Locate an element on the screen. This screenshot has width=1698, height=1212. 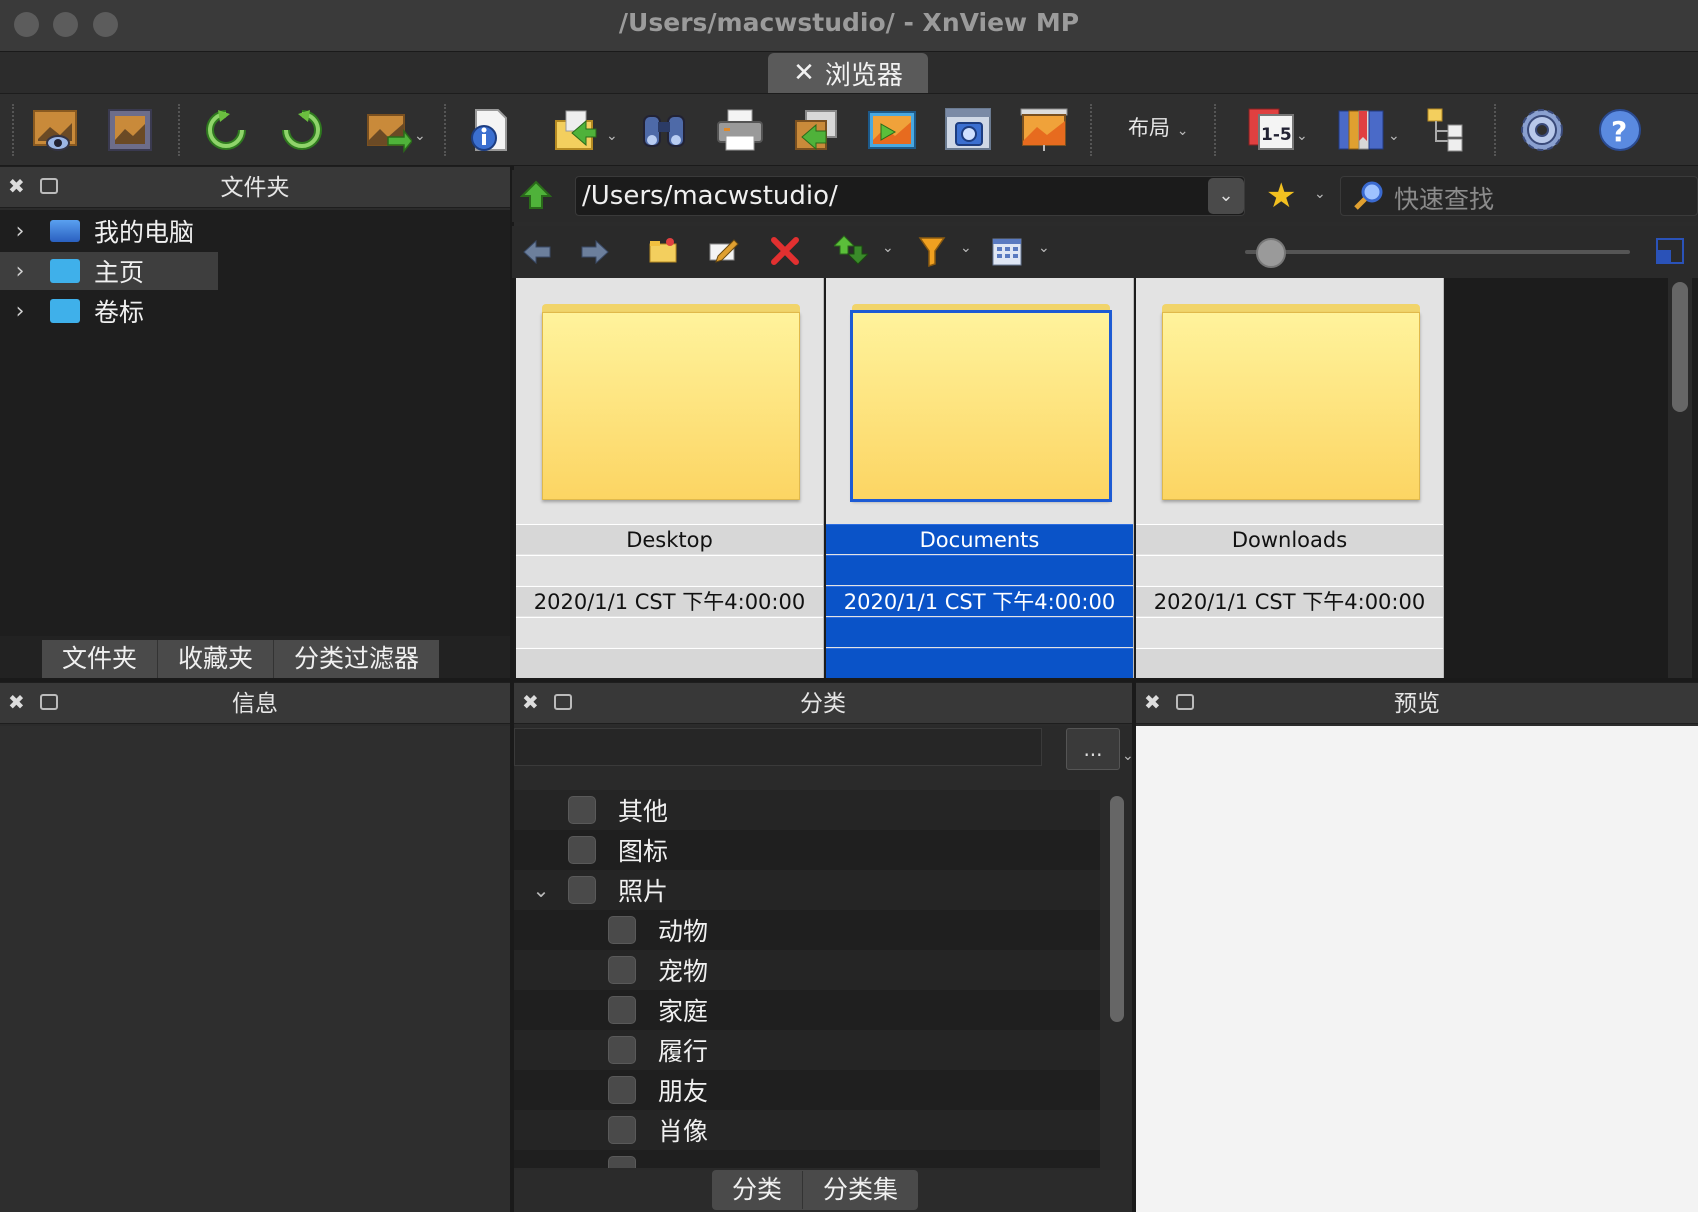
layout-button: 布局 ⌄ is located at coordinates (1158, 127).